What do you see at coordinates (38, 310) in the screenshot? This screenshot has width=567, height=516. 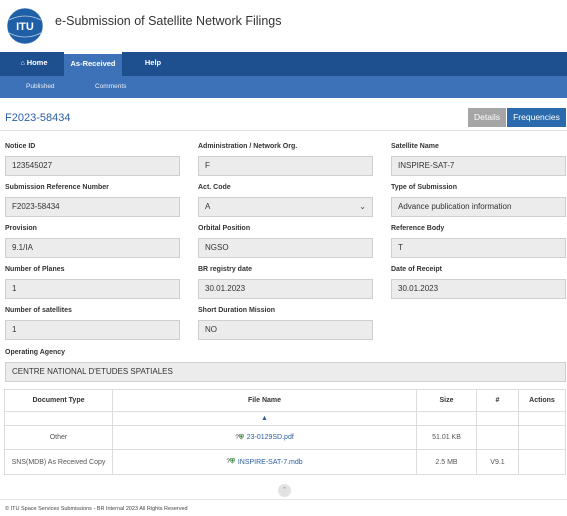 I see `num-satellites-label: Number of satellites` at bounding box center [38, 310].